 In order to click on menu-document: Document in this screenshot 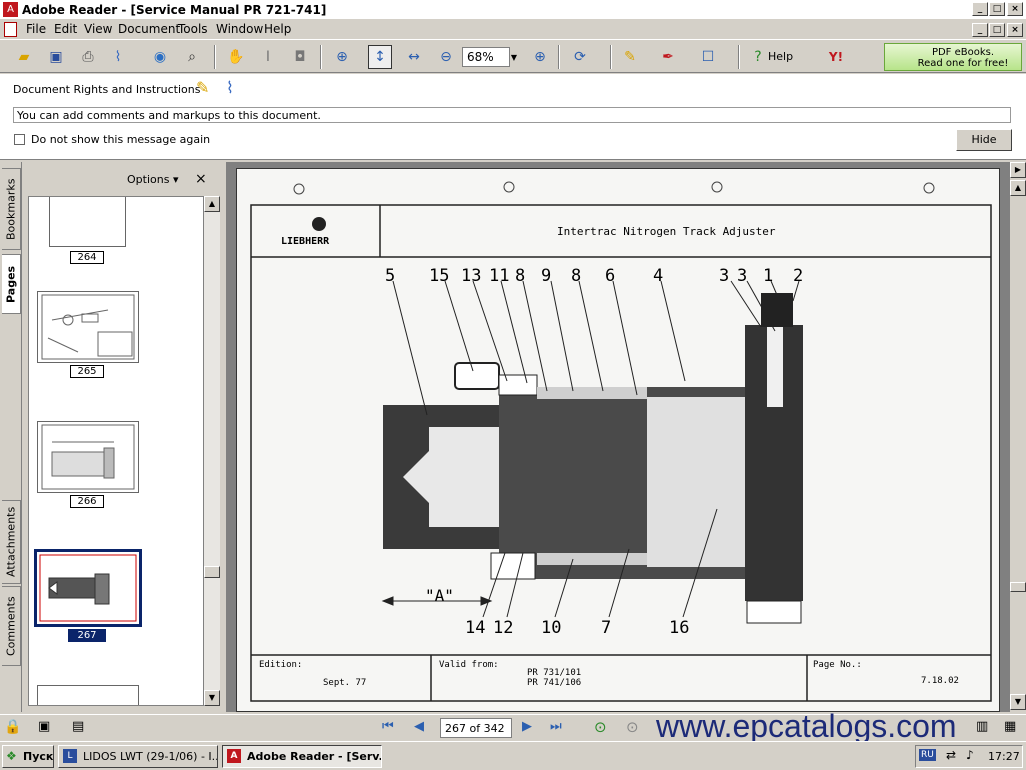, I will do `click(149, 29)`.